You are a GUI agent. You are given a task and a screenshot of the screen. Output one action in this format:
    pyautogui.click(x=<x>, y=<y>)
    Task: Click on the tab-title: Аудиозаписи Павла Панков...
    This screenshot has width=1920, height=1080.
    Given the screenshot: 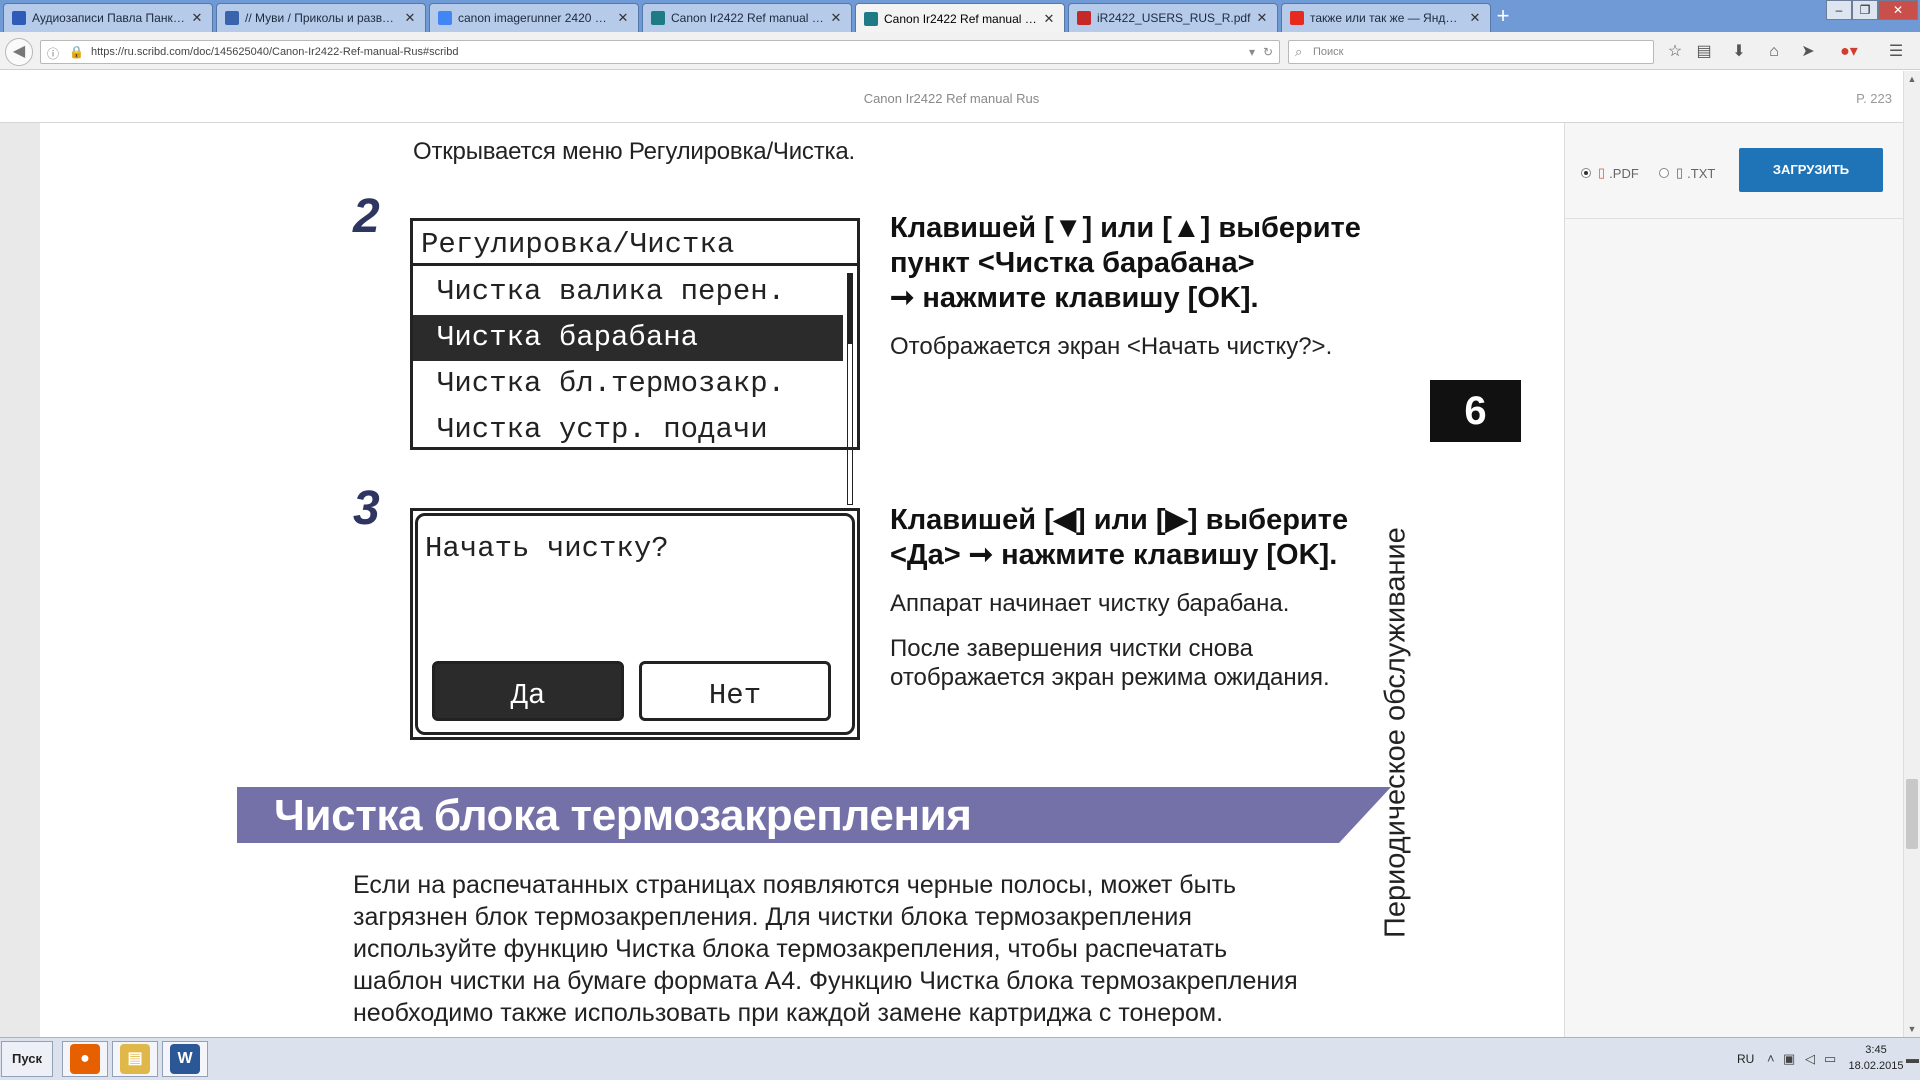 What is the action you would take?
    pyautogui.click(x=109, y=18)
    